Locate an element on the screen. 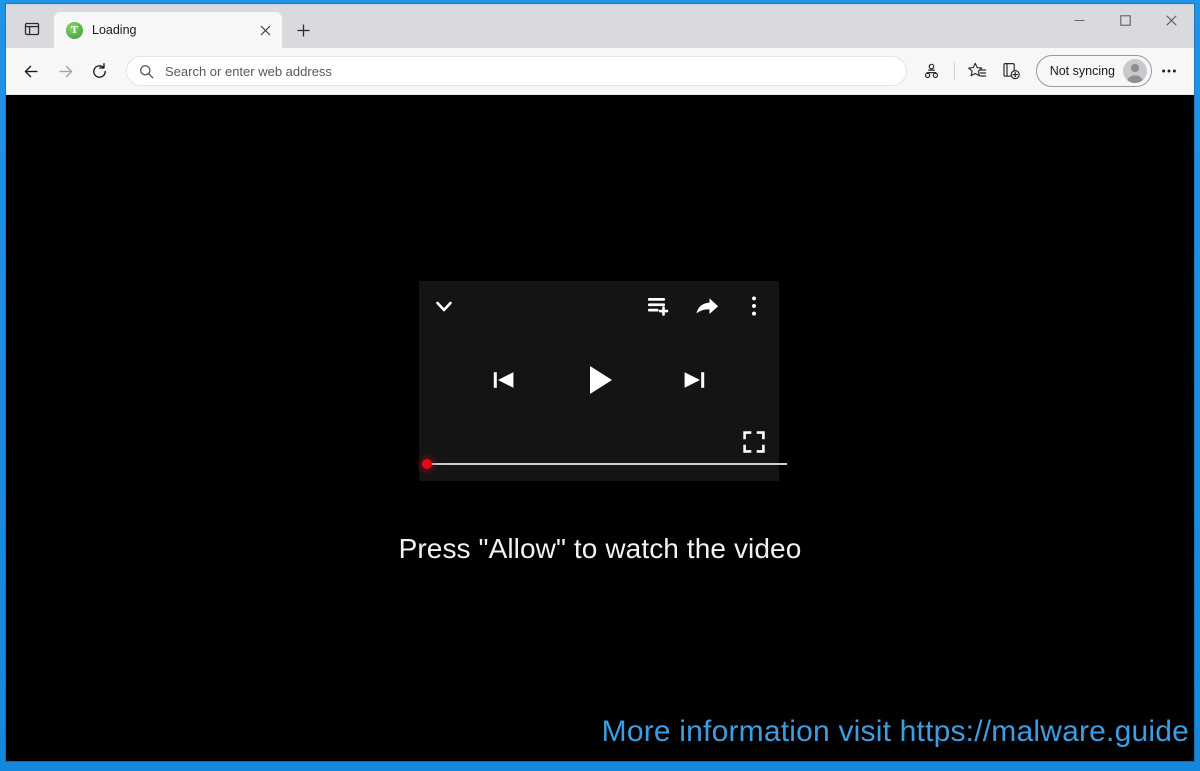  player-top-controls is located at coordinates (599, 306).